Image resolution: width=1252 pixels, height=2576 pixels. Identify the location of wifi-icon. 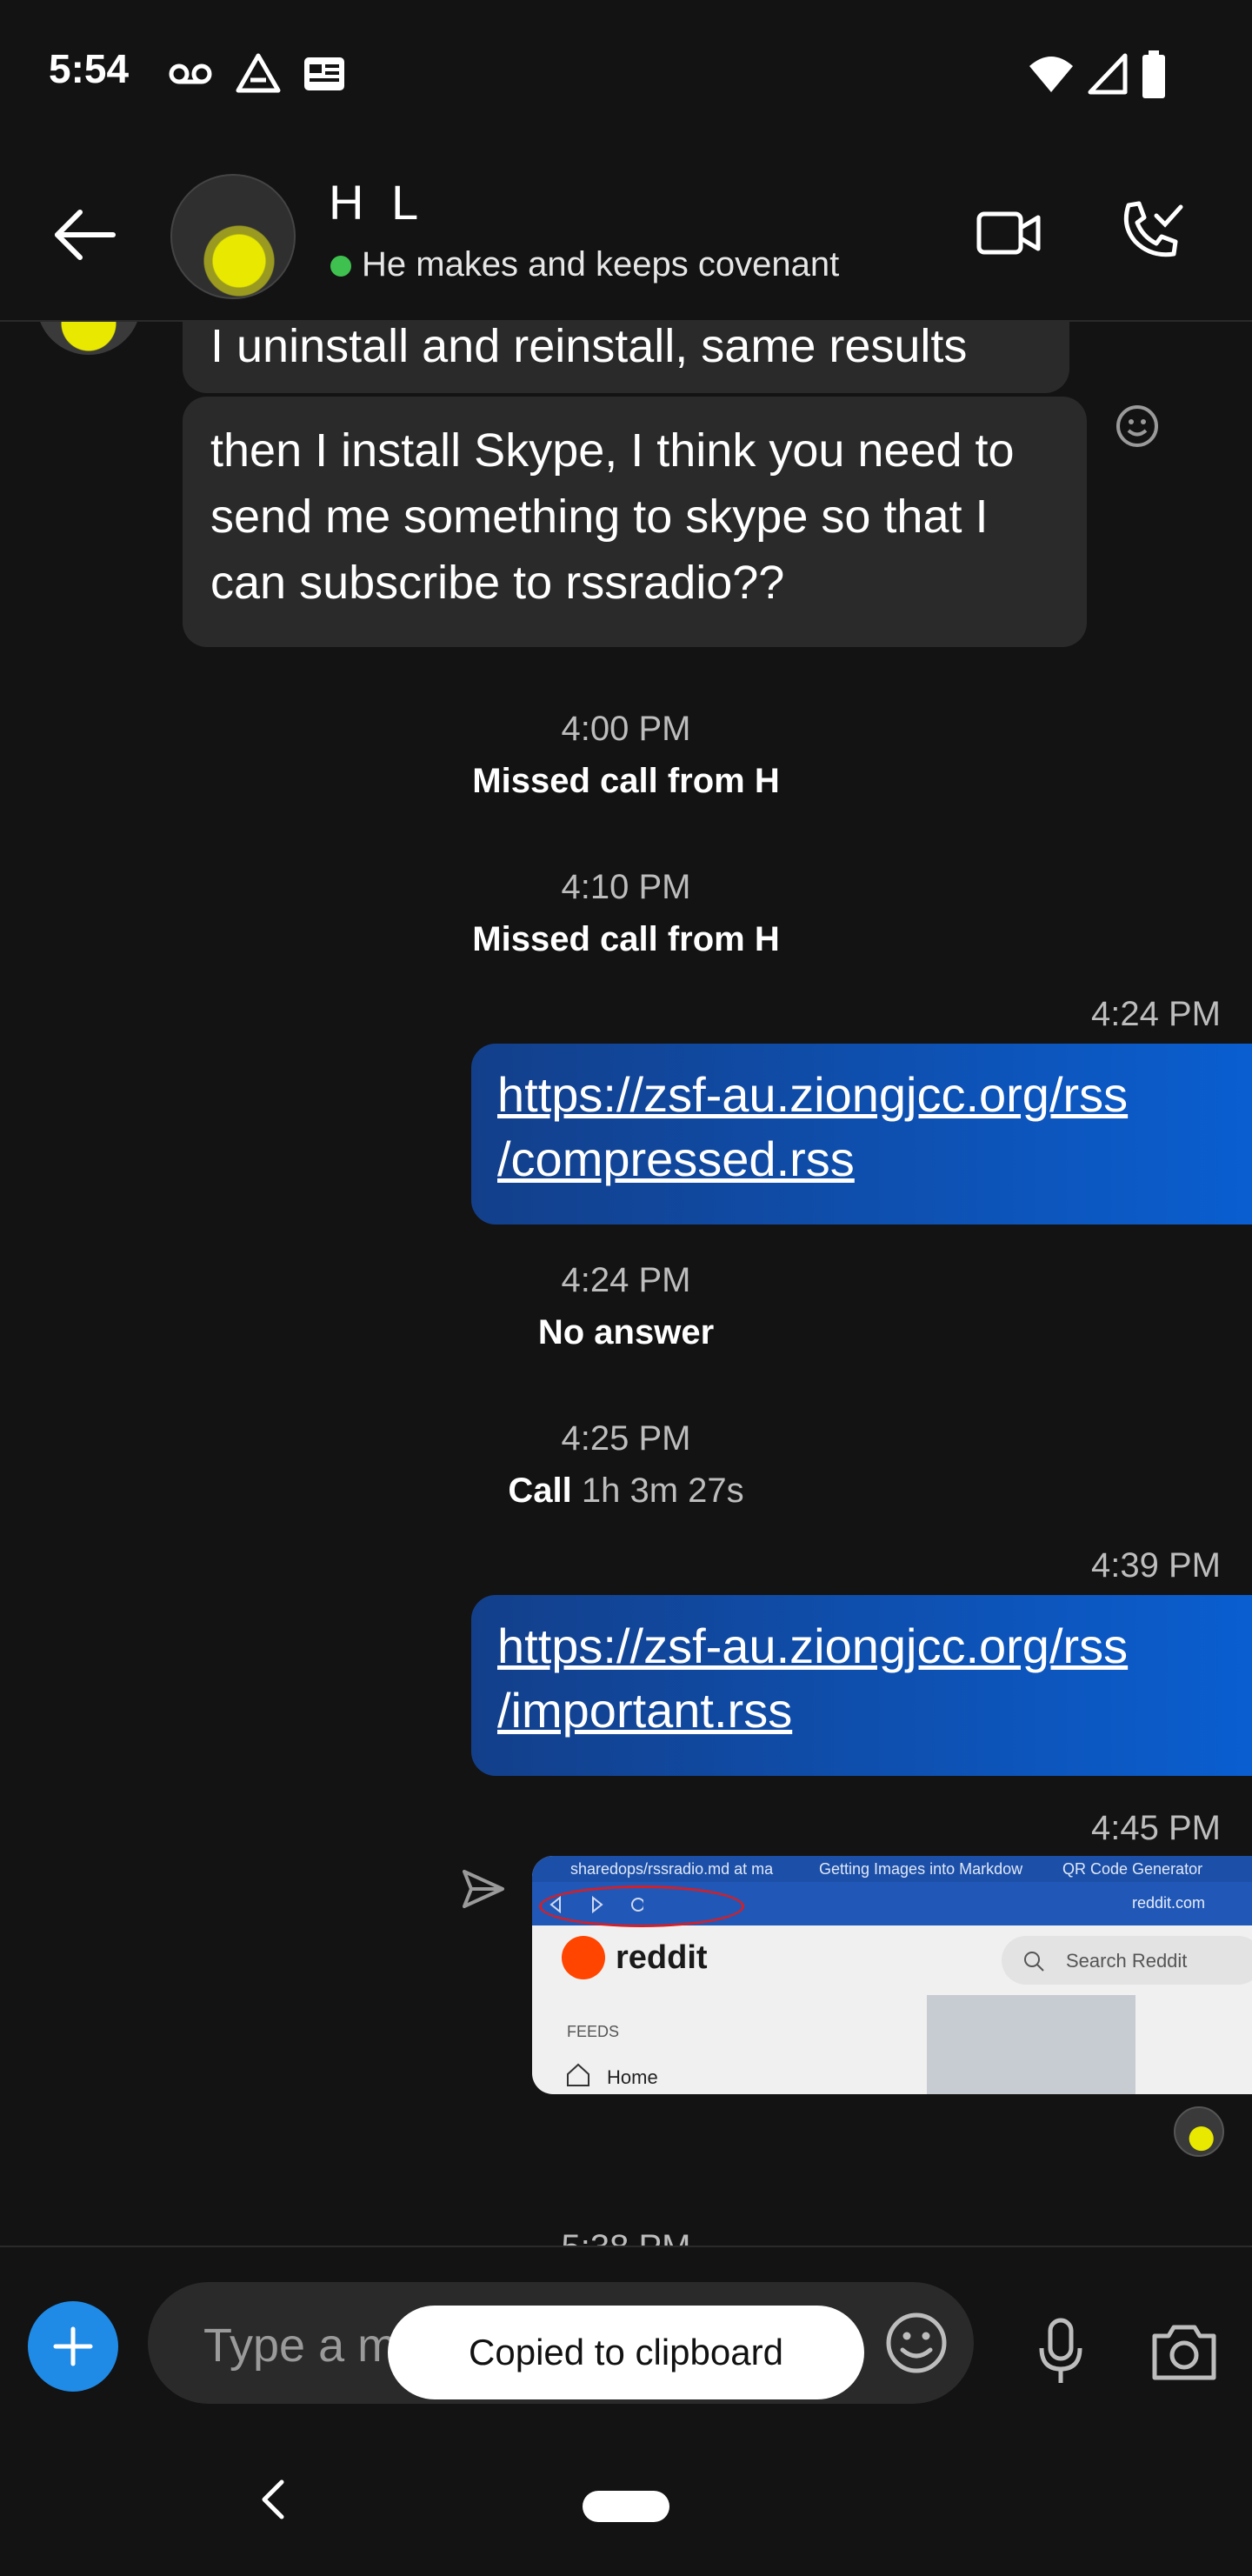
(1051, 74).